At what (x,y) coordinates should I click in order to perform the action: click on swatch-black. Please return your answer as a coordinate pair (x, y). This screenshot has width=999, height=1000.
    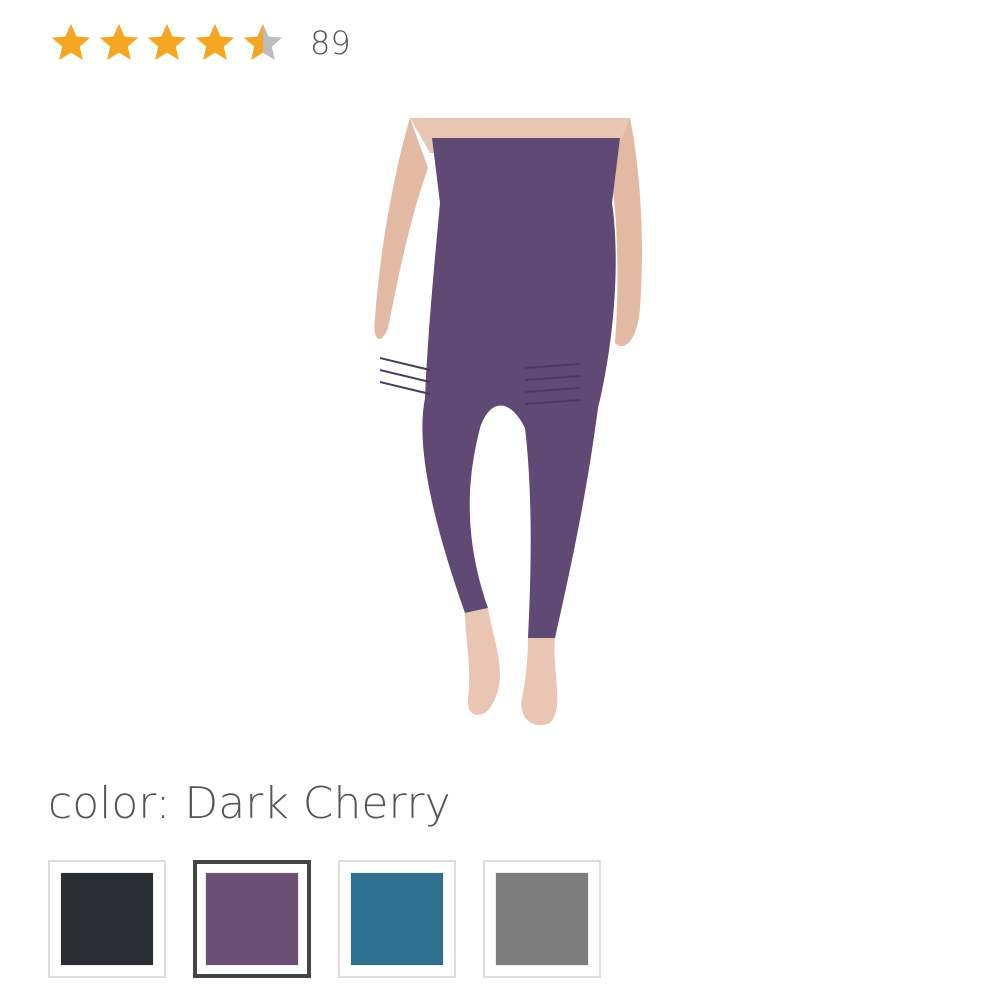
    Looking at the image, I should click on (107, 919).